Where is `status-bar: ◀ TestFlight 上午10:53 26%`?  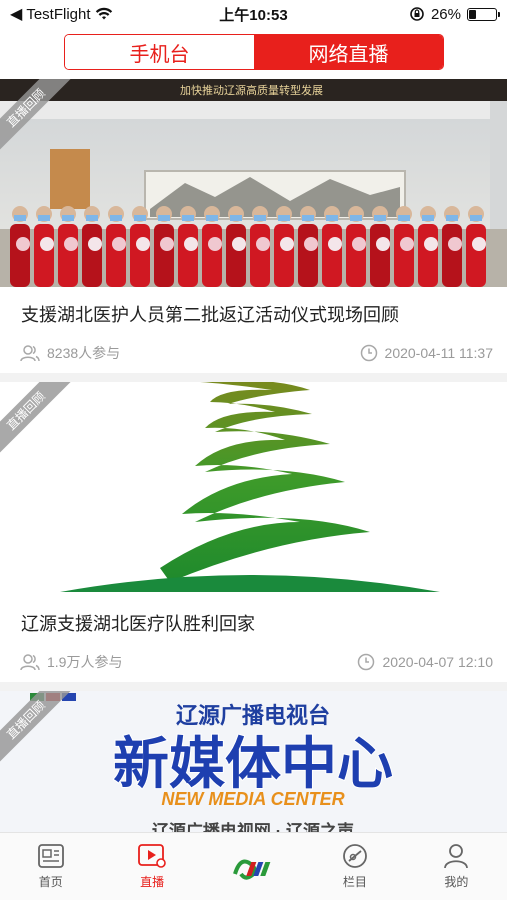
status-bar: ◀ TestFlight 上午10:53 26% is located at coordinates (253, 14).